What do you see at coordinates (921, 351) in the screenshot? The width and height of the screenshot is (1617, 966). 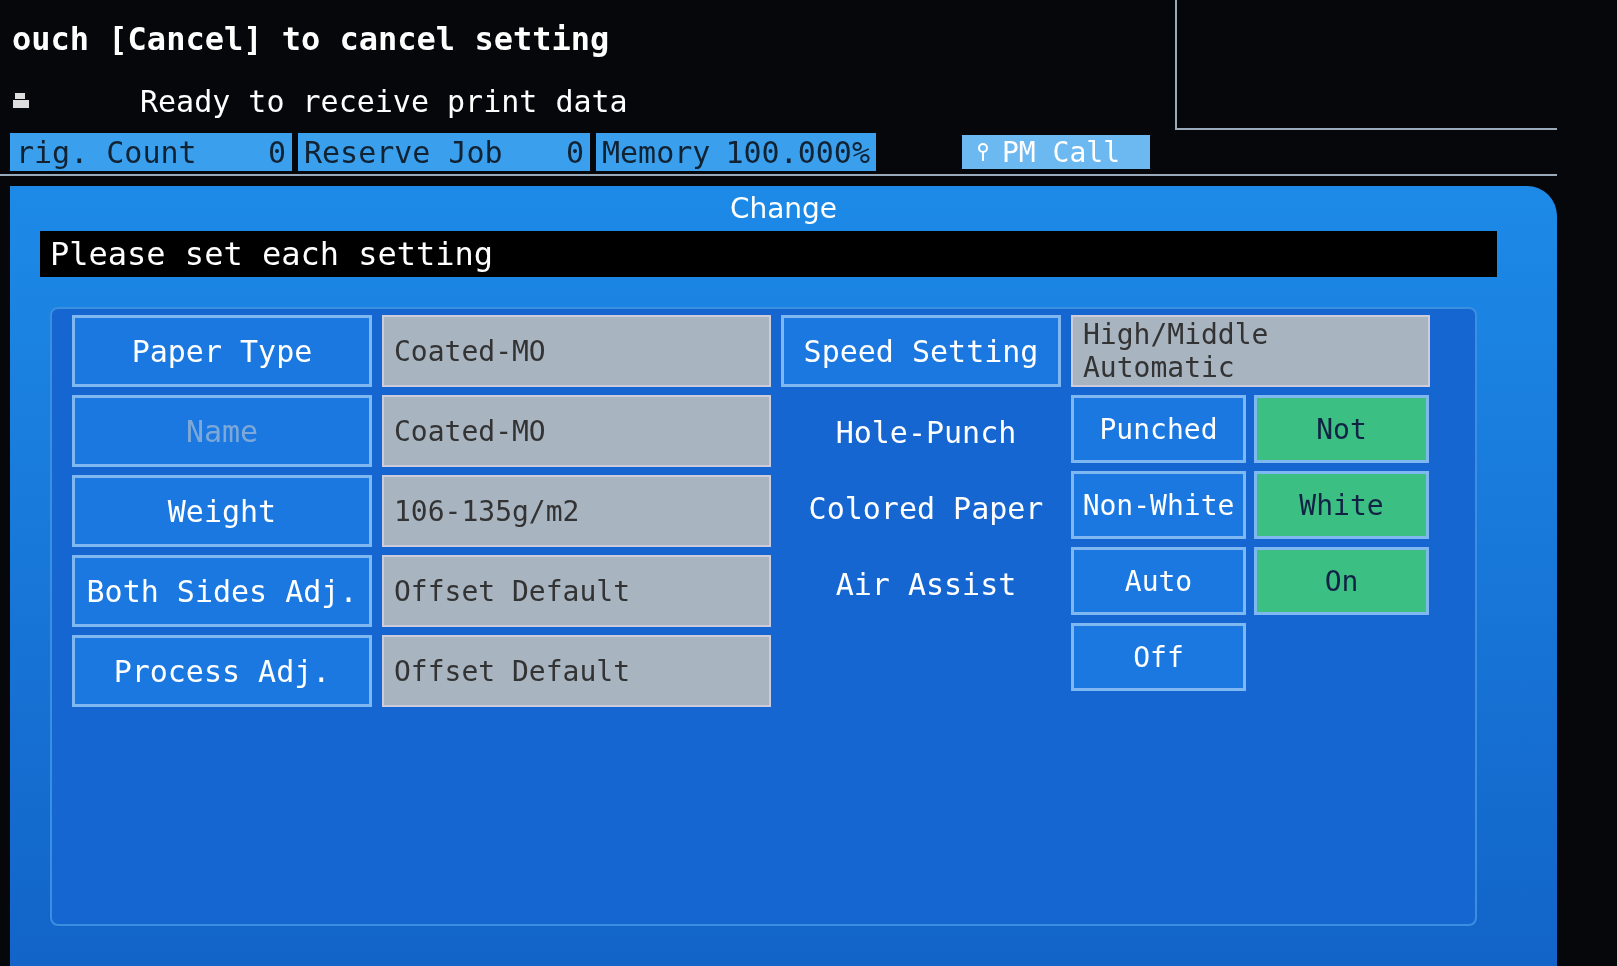 I see `speed-setting-button: Speed Setting` at bounding box center [921, 351].